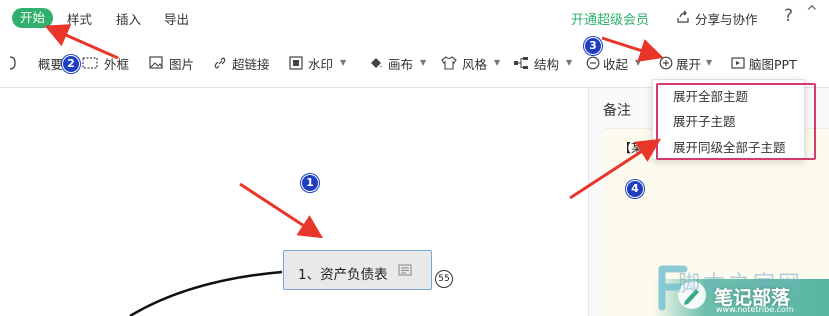 The image size is (829, 316). What do you see at coordinates (593, 46) in the screenshot?
I see `annotation-badge-3: 3` at bounding box center [593, 46].